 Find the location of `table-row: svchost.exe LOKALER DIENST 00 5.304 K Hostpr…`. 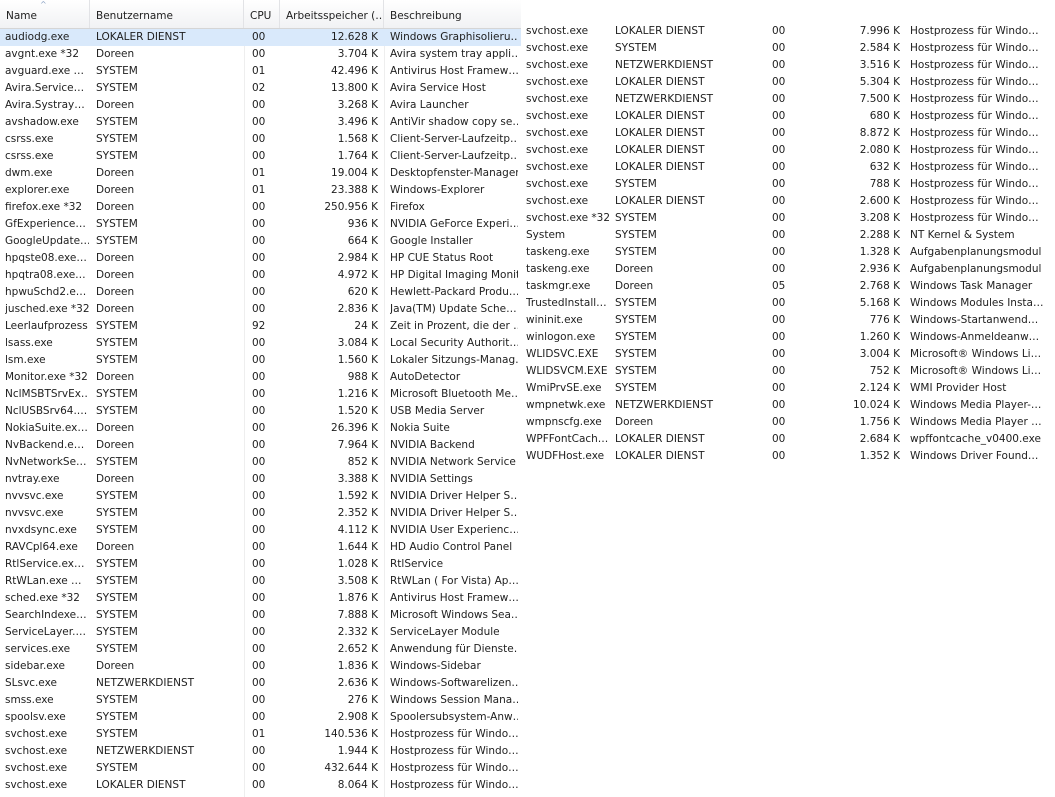

table-row: svchost.exe LOKALER DIENST 00 5.304 K Hostpr… is located at coordinates (788, 82).